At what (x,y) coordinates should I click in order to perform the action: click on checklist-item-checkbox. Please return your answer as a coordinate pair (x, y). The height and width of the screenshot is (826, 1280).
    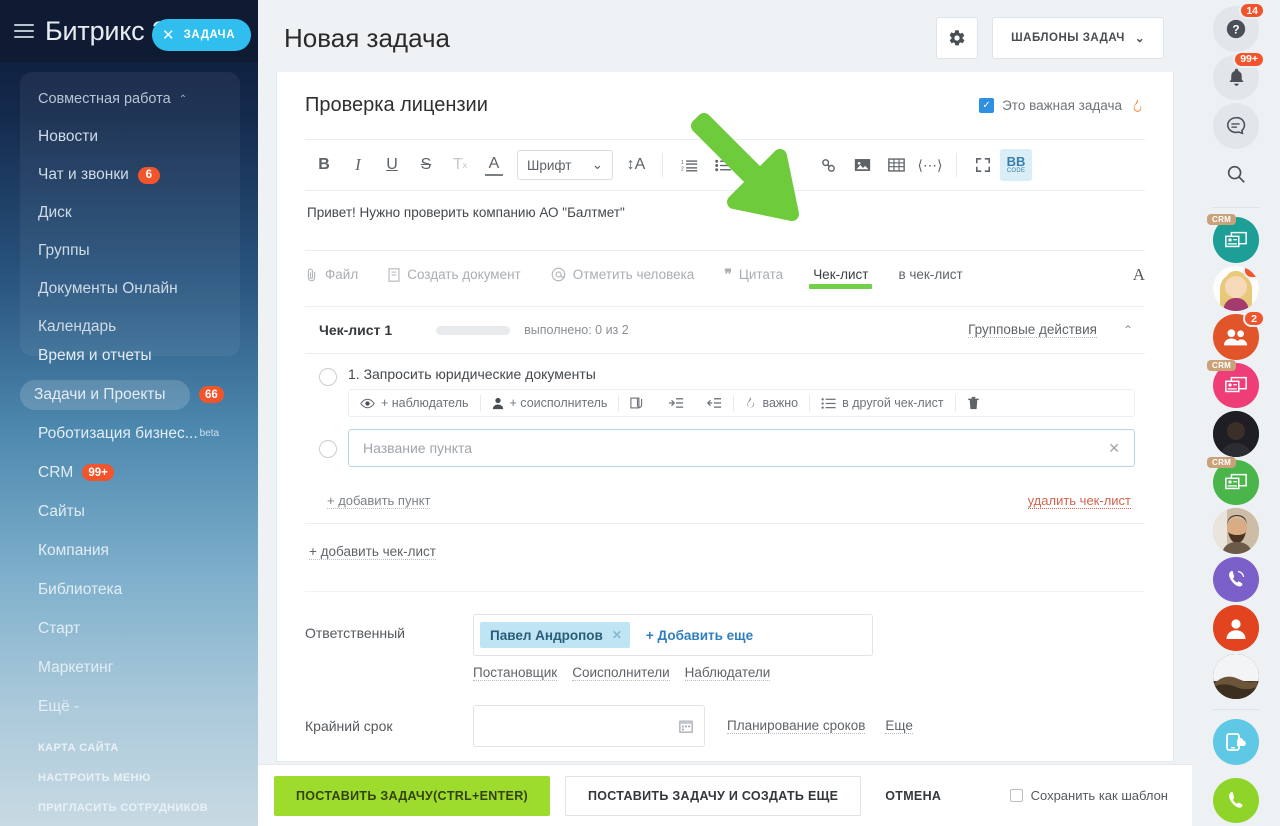
    Looking at the image, I should click on (328, 377).